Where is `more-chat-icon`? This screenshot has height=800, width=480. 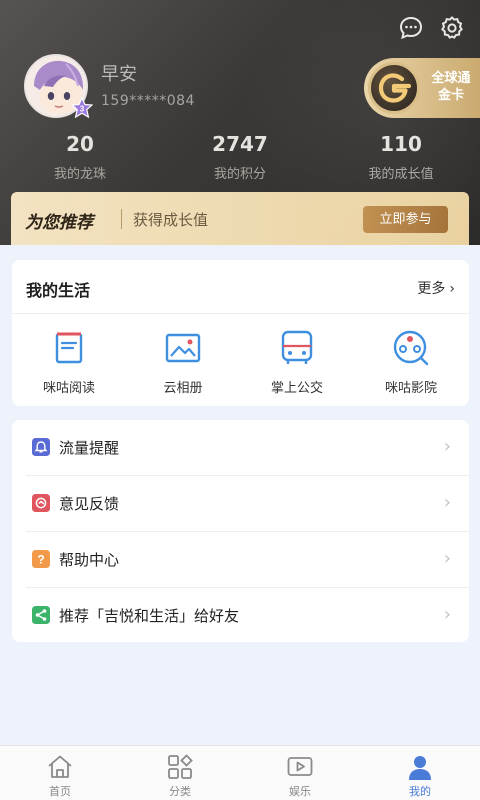 more-chat-icon is located at coordinates (411, 28).